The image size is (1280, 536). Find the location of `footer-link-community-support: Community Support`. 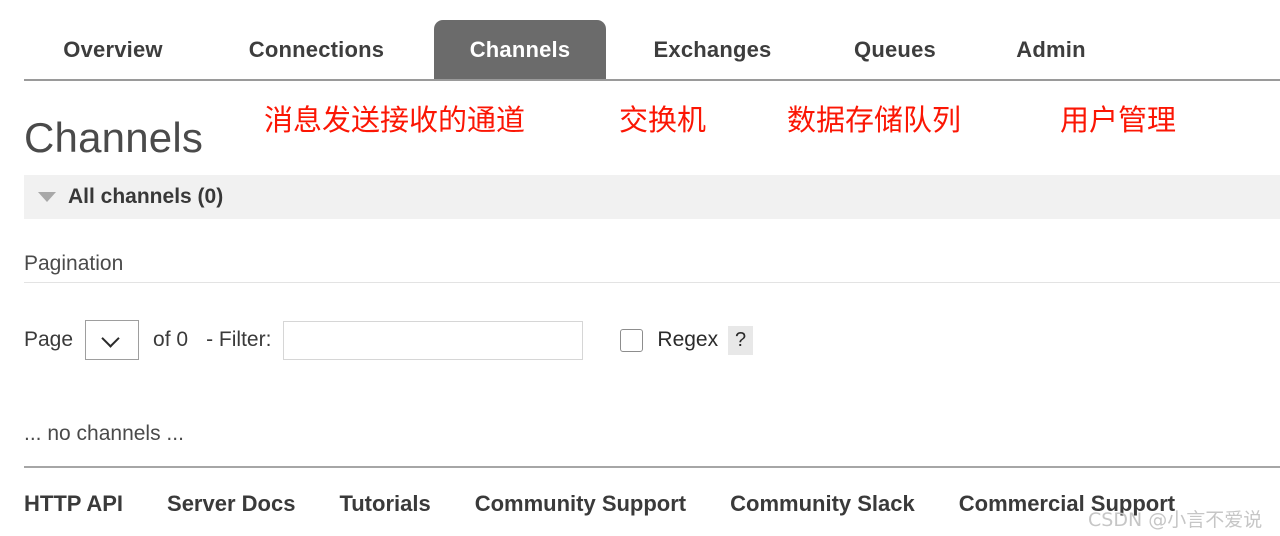

footer-link-community-support: Community Support is located at coordinates (580, 504).